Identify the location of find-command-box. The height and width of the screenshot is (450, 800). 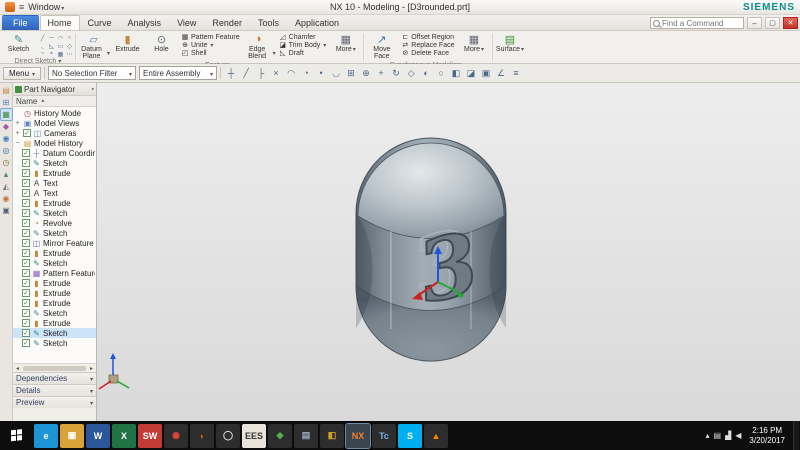
(697, 23).